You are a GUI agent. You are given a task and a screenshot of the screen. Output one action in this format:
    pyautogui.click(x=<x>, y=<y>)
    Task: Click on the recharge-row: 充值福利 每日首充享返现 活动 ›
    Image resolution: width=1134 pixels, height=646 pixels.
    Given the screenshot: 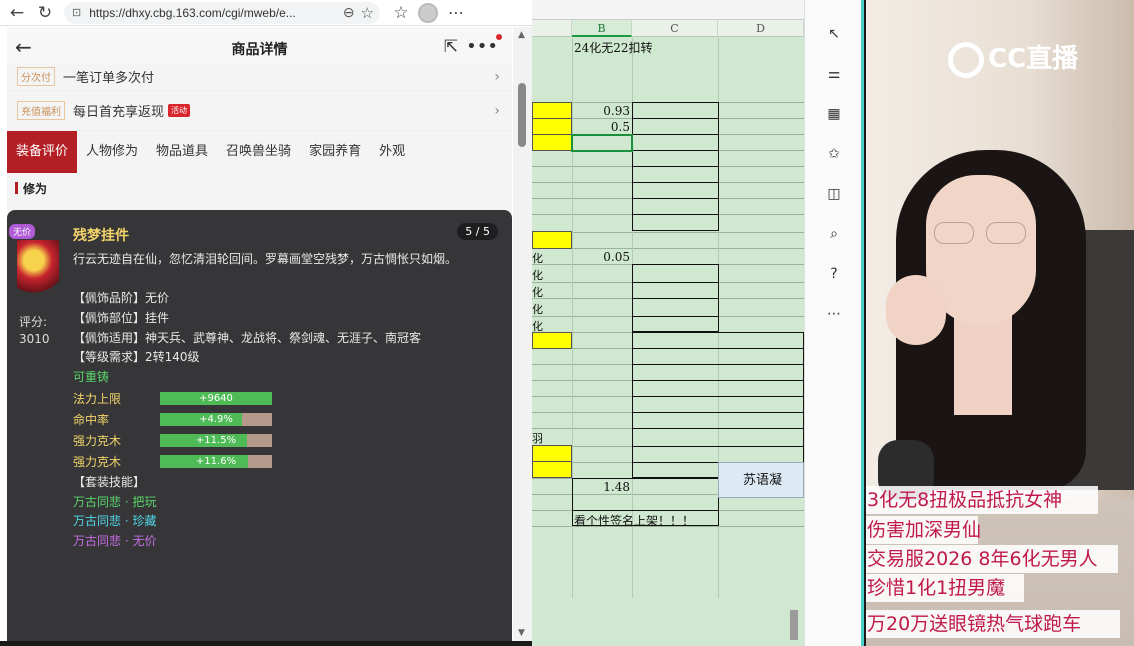 What is the action you would take?
    pyautogui.click(x=259, y=111)
    